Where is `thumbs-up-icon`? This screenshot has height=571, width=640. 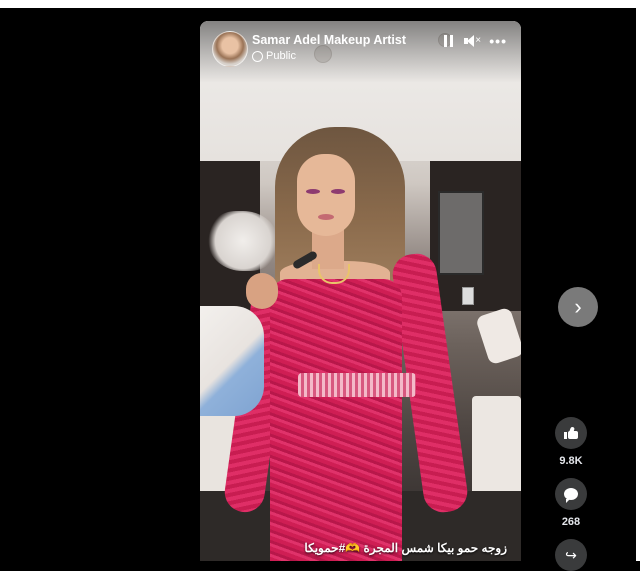 thumbs-up-icon is located at coordinates (571, 432).